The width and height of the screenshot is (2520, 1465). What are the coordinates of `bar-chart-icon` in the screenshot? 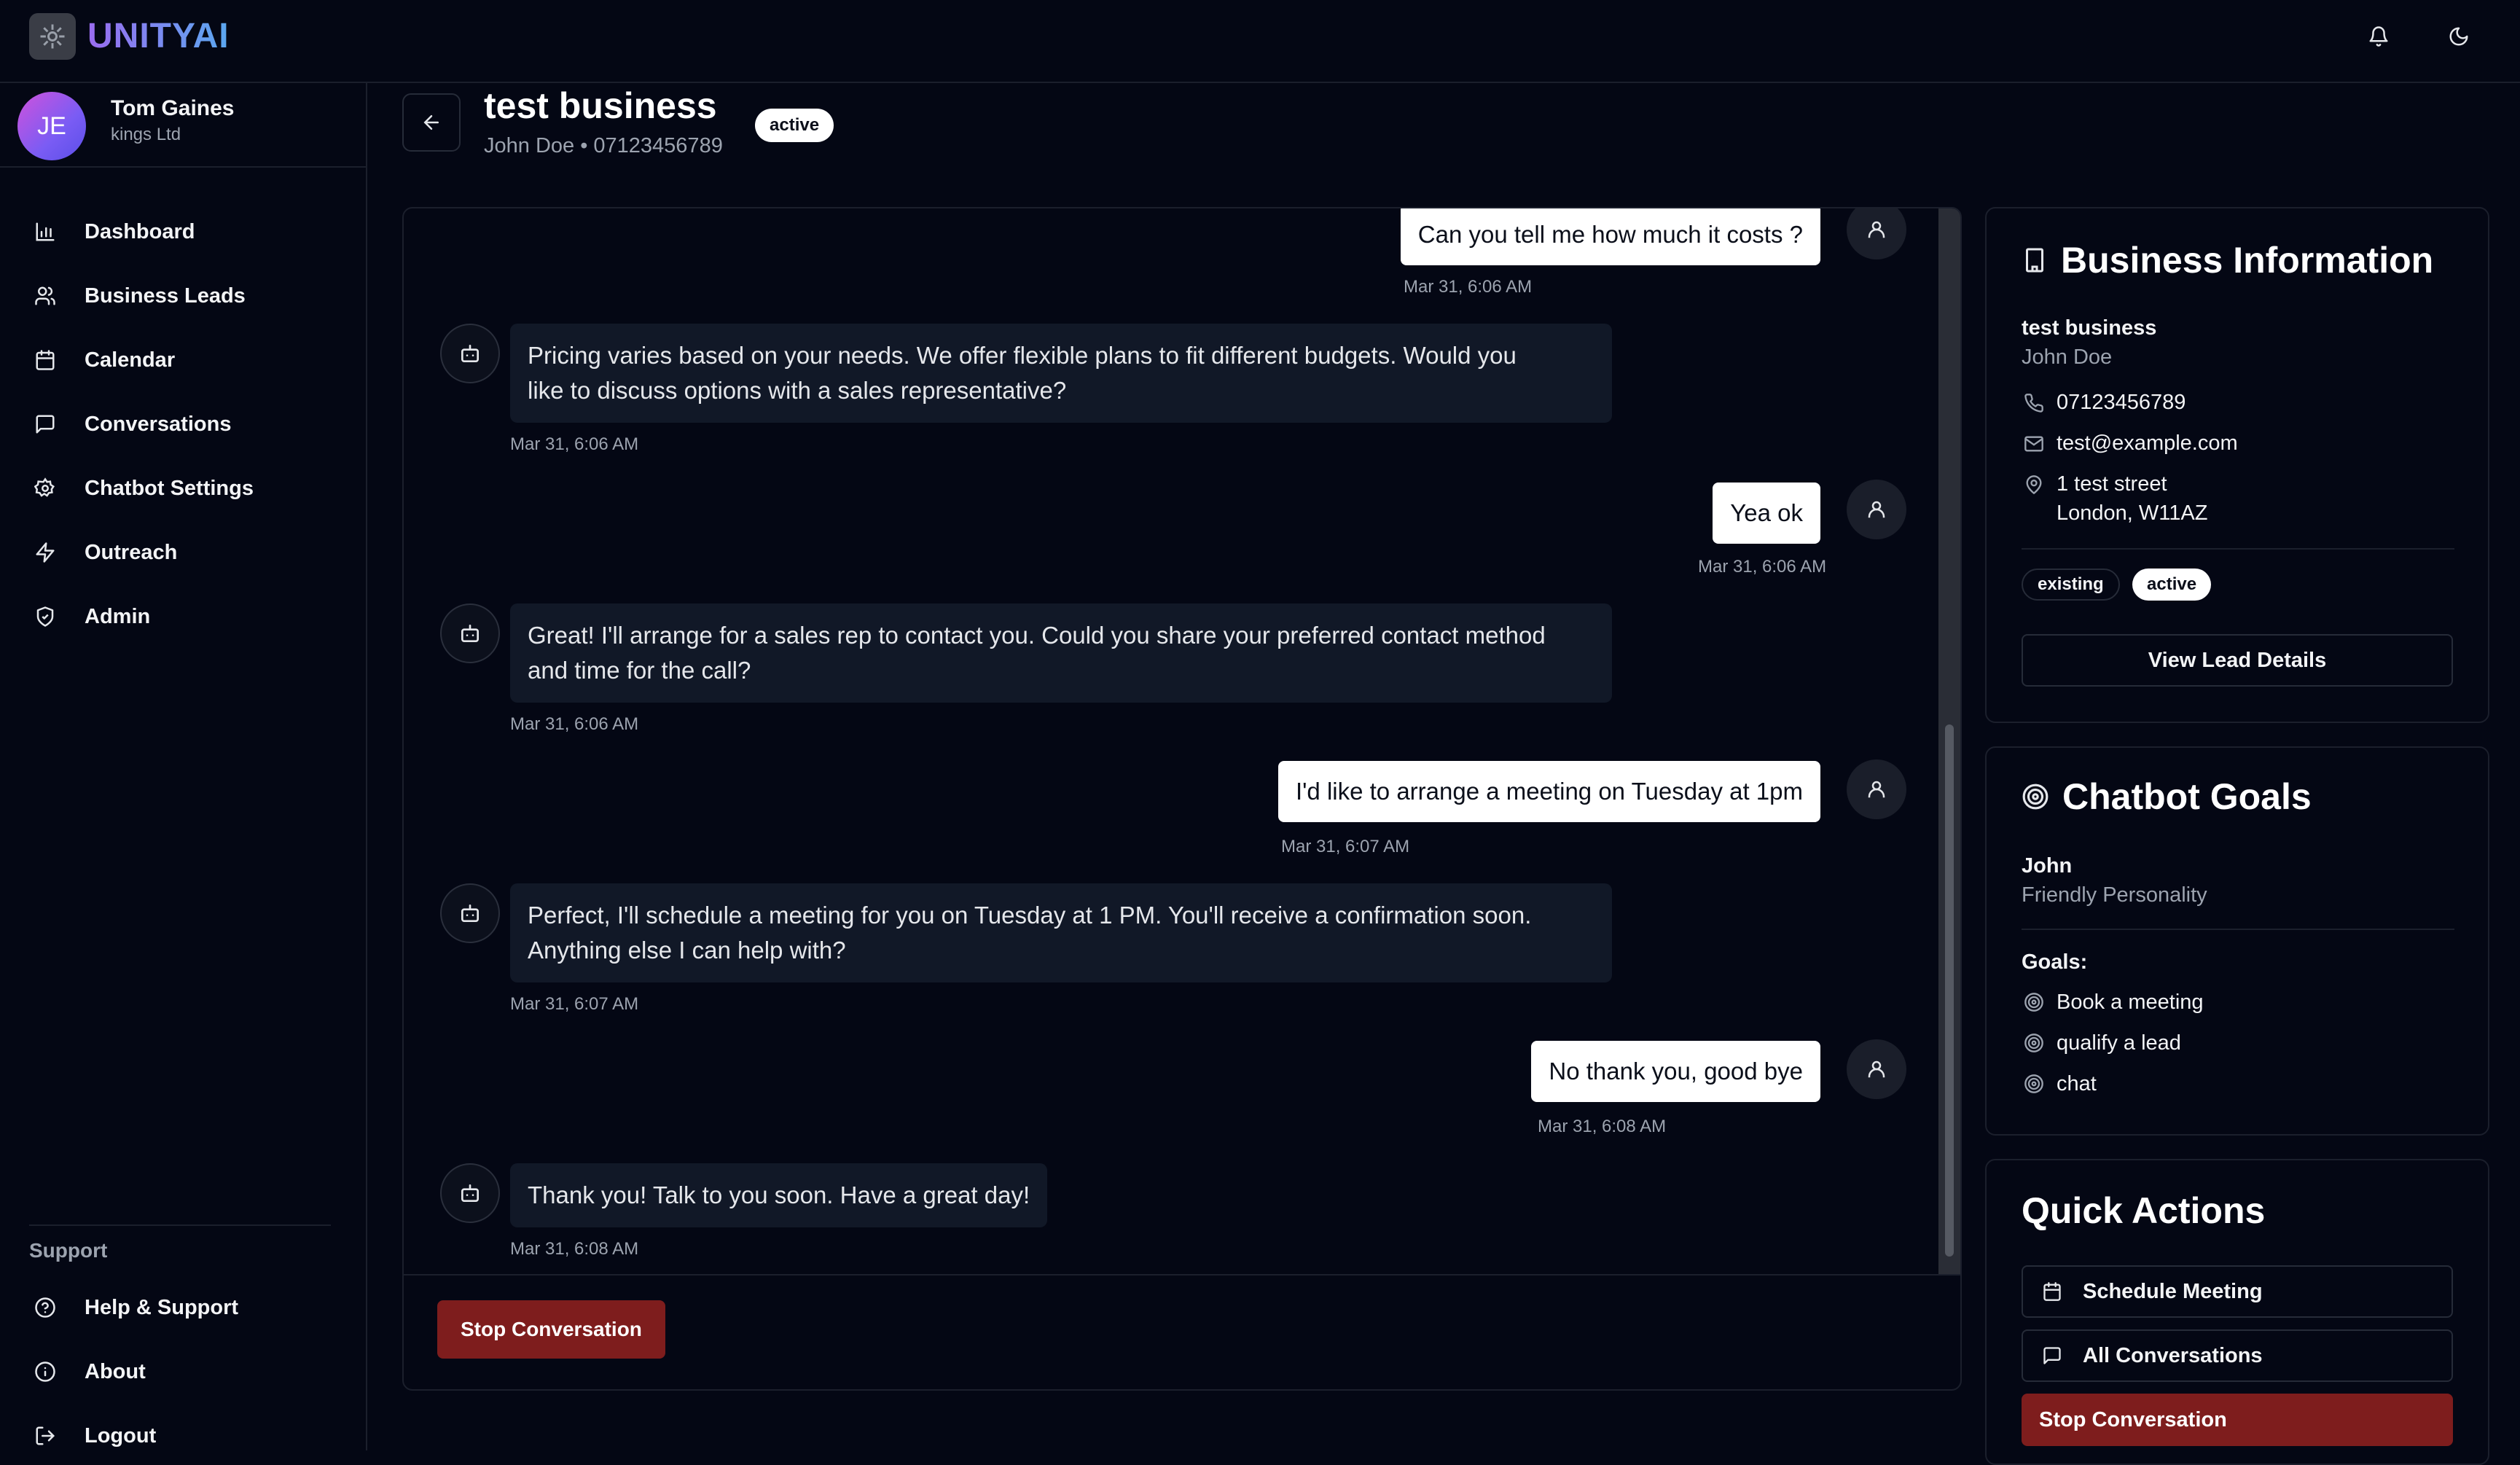 It's located at (45, 232).